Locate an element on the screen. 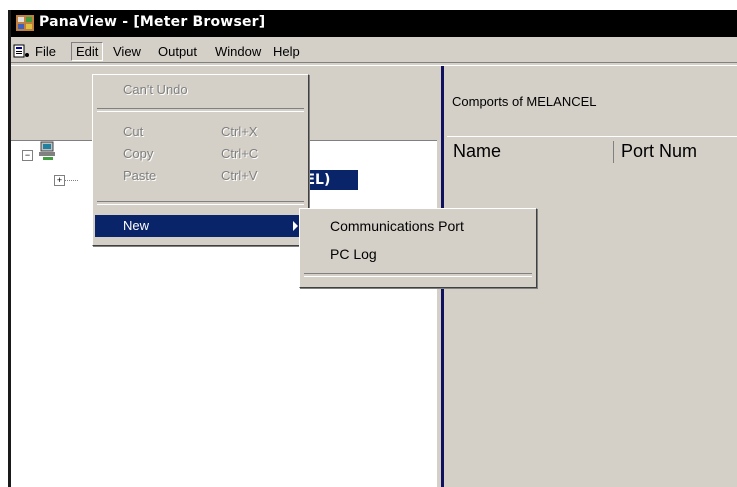 The height and width of the screenshot is (487, 737). panaview-app-icon is located at coordinates (25, 23).